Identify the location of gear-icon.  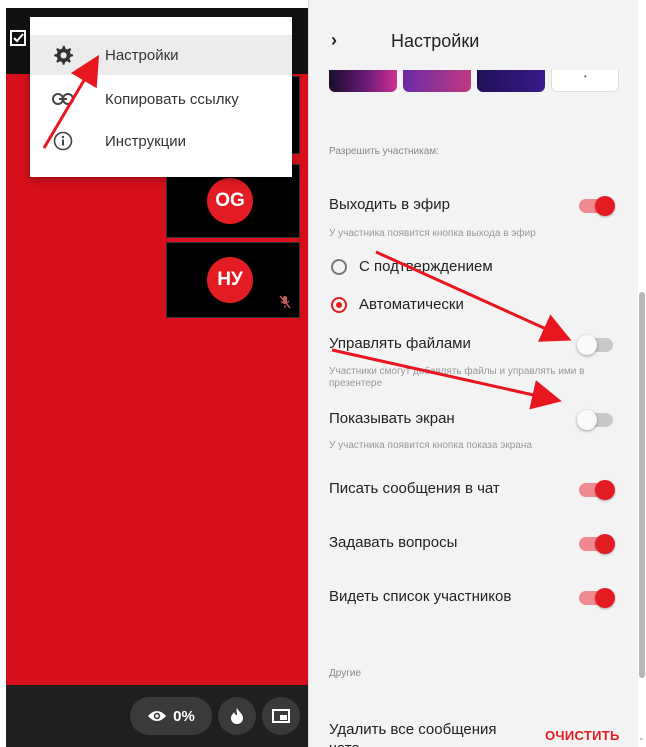
(63, 55).